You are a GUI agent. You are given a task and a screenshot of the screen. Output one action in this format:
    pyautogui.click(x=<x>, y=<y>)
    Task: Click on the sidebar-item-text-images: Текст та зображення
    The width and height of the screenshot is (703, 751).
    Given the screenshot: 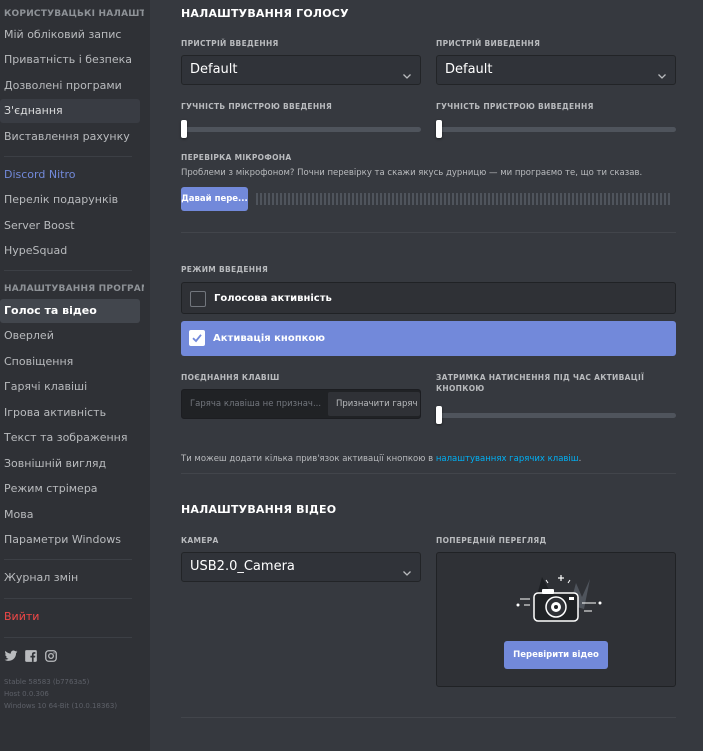 What is the action you would take?
    pyautogui.click(x=70, y=438)
    